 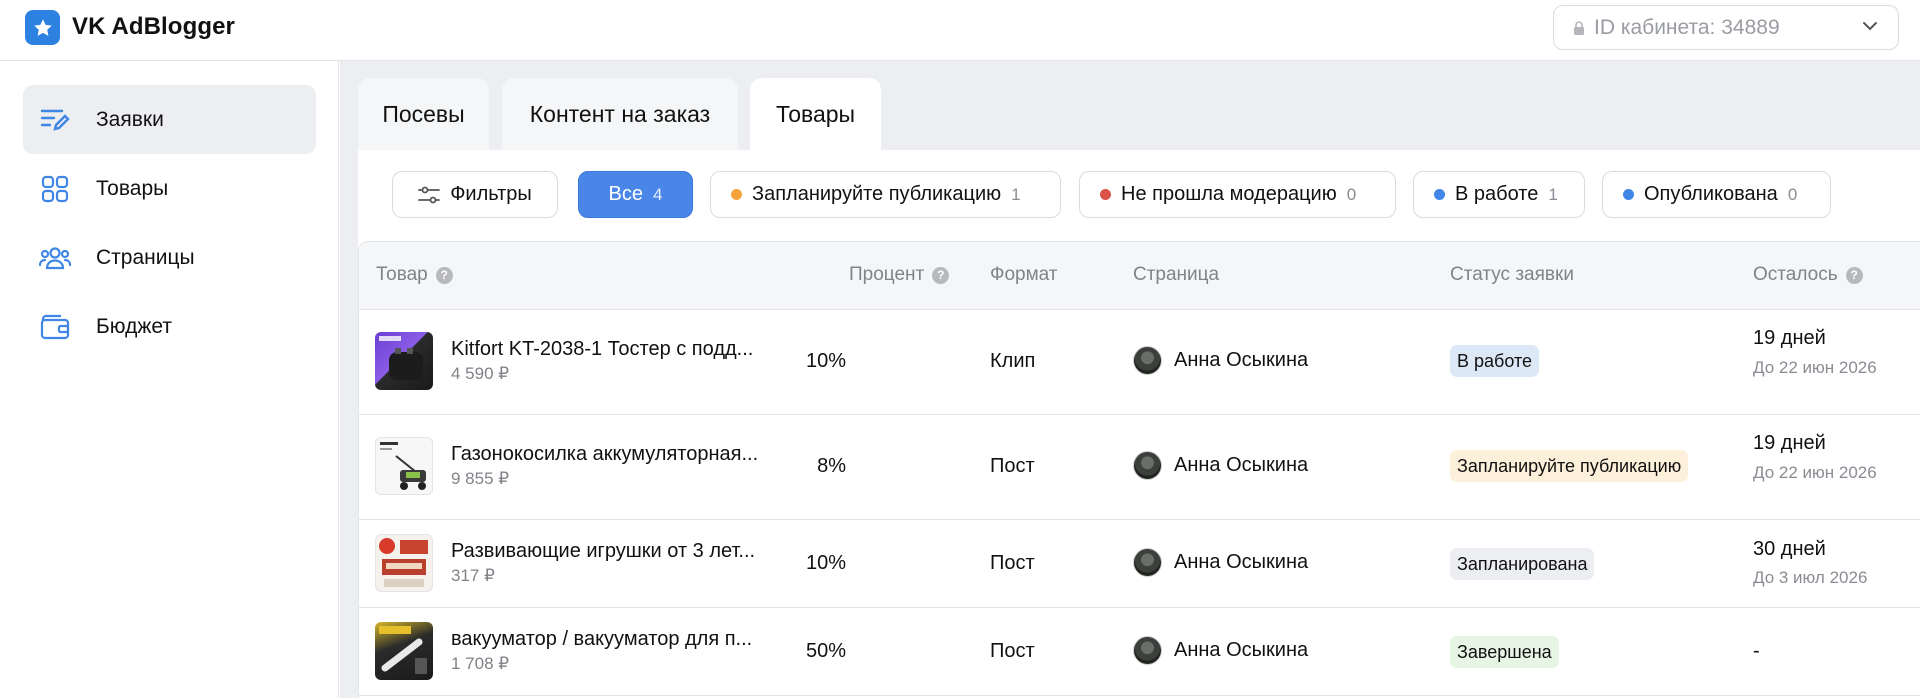 What do you see at coordinates (480, 663) in the screenshot?
I see `product-price: 1 708 ₽` at bounding box center [480, 663].